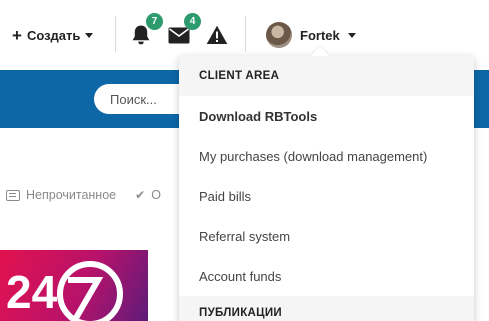 This screenshot has width=489, height=321. What do you see at coordinates (17, 35) in the screenshot?
I see `plus-icon: +` at bounding box center [17, 35].